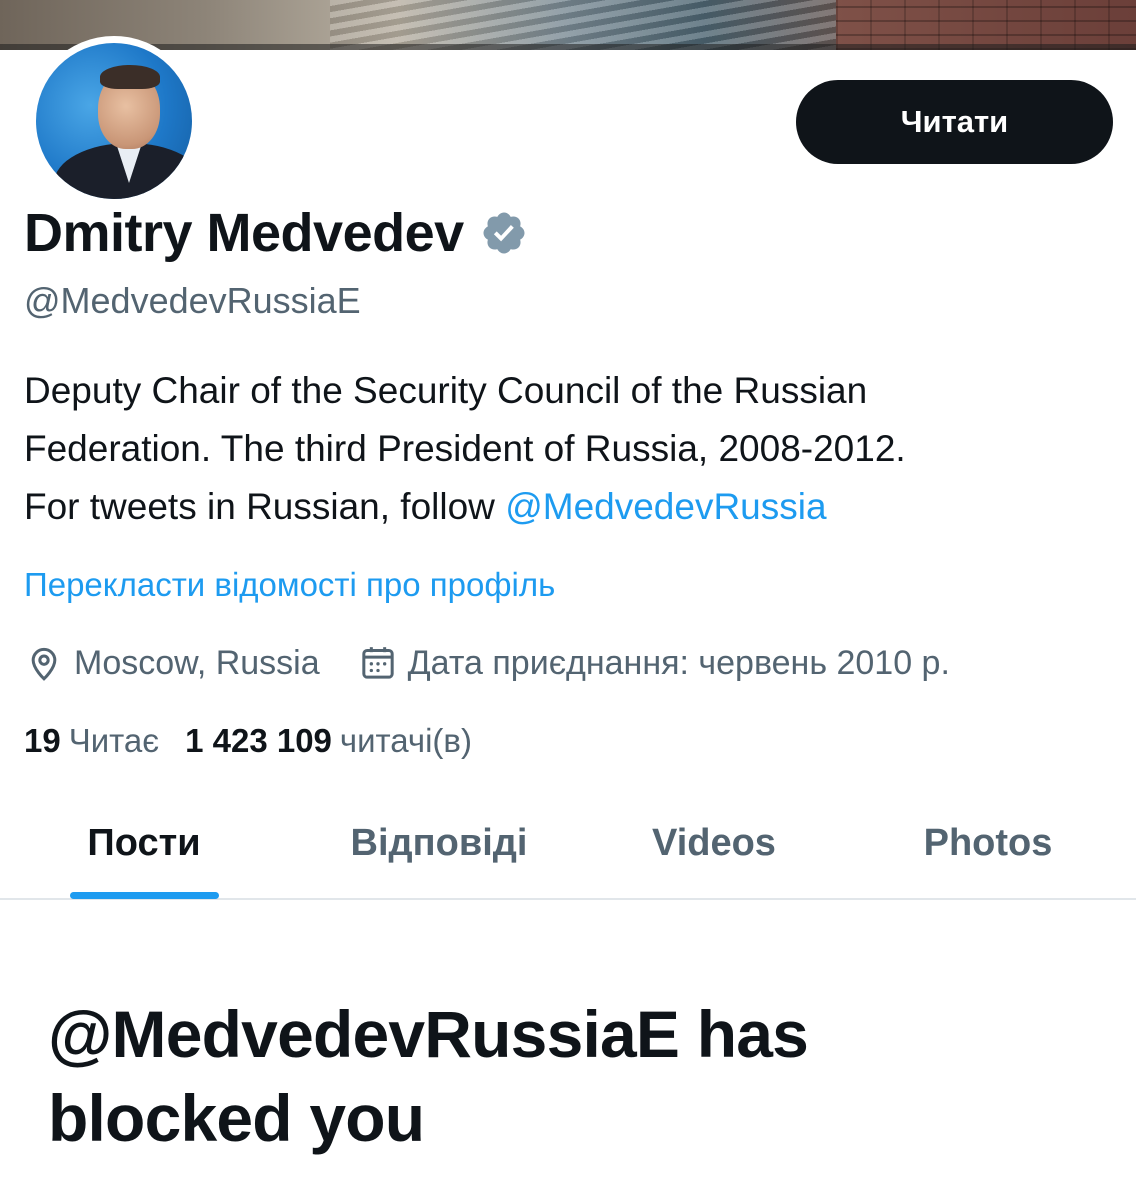 This screenshot has width=1136, height=1200. What do you see at coordinates (590, 25) in the screenshot?
I see `banner-water` at bounding box center [590, 25].